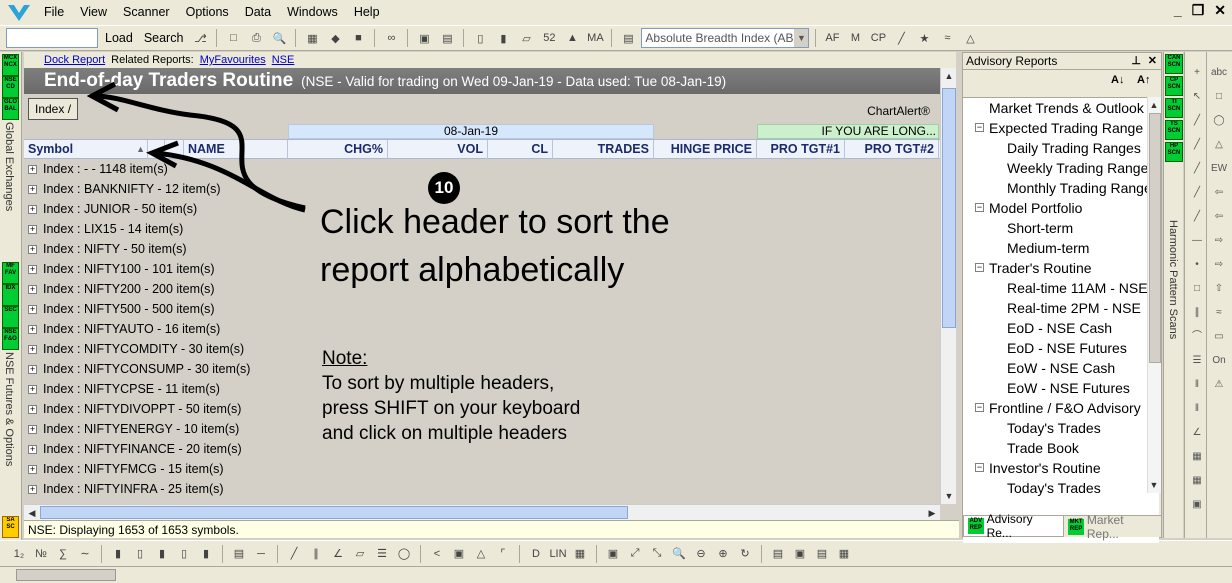  What do you see at coordinates (338, 149) in the screenshot?
I see `column-header-chg: CHG%` at bounding box center [338, 149].